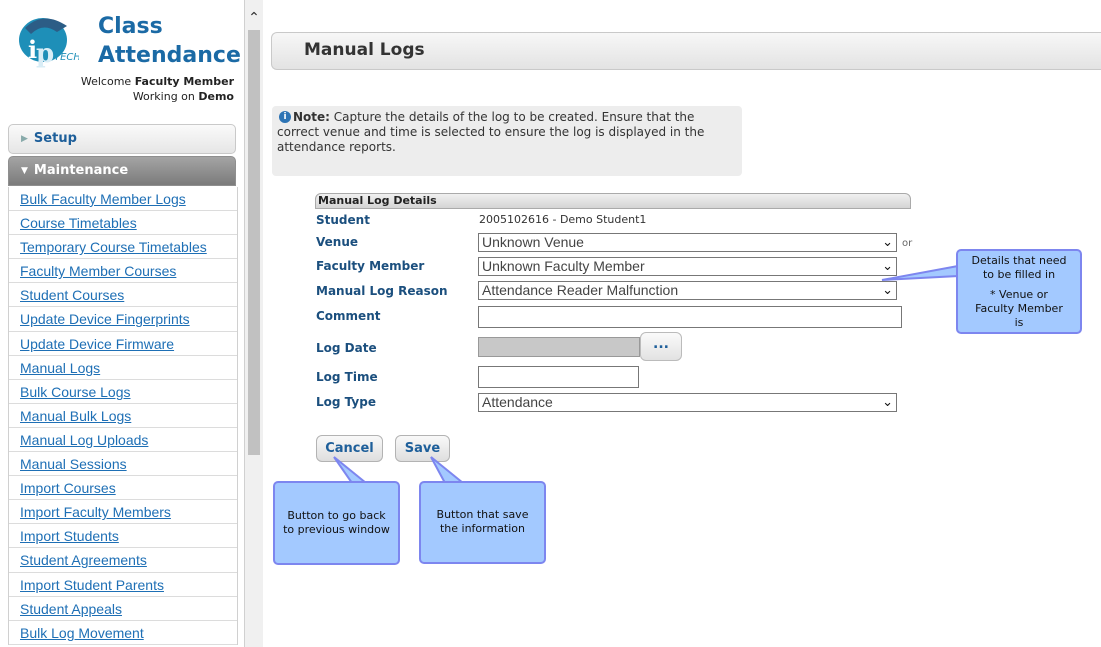  What do you see at coordinates (348, 316) in the screenshot?
I see `comment-label: Comment` at bounding box center [348, 316].